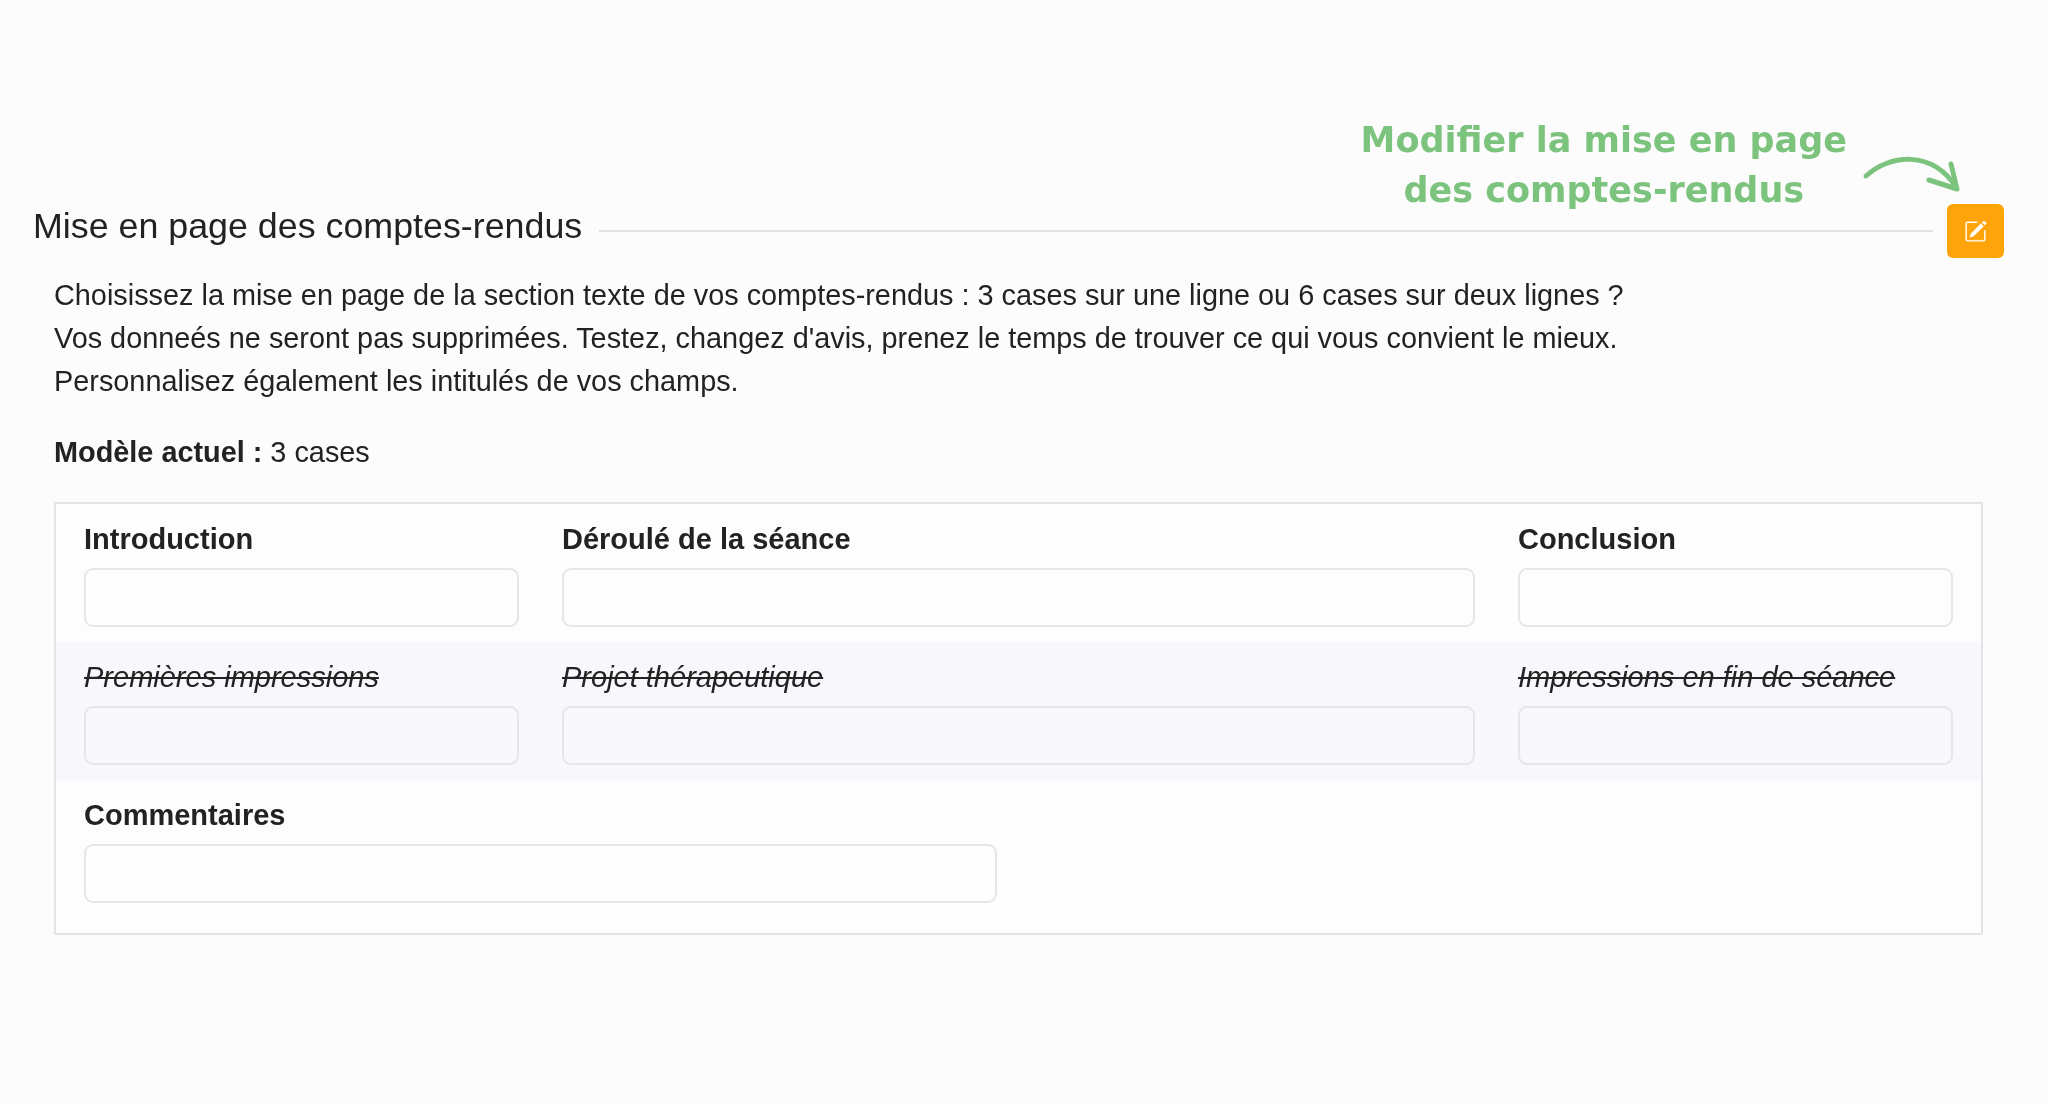  Describe the element at coordinates (836, 338) in the screenshot. I see `description-text: Vos donneés ne seront pas supprimées. Testez, changez d'avis, prenez le temps de trouver ce qui vous convient le mieux.` at that location.